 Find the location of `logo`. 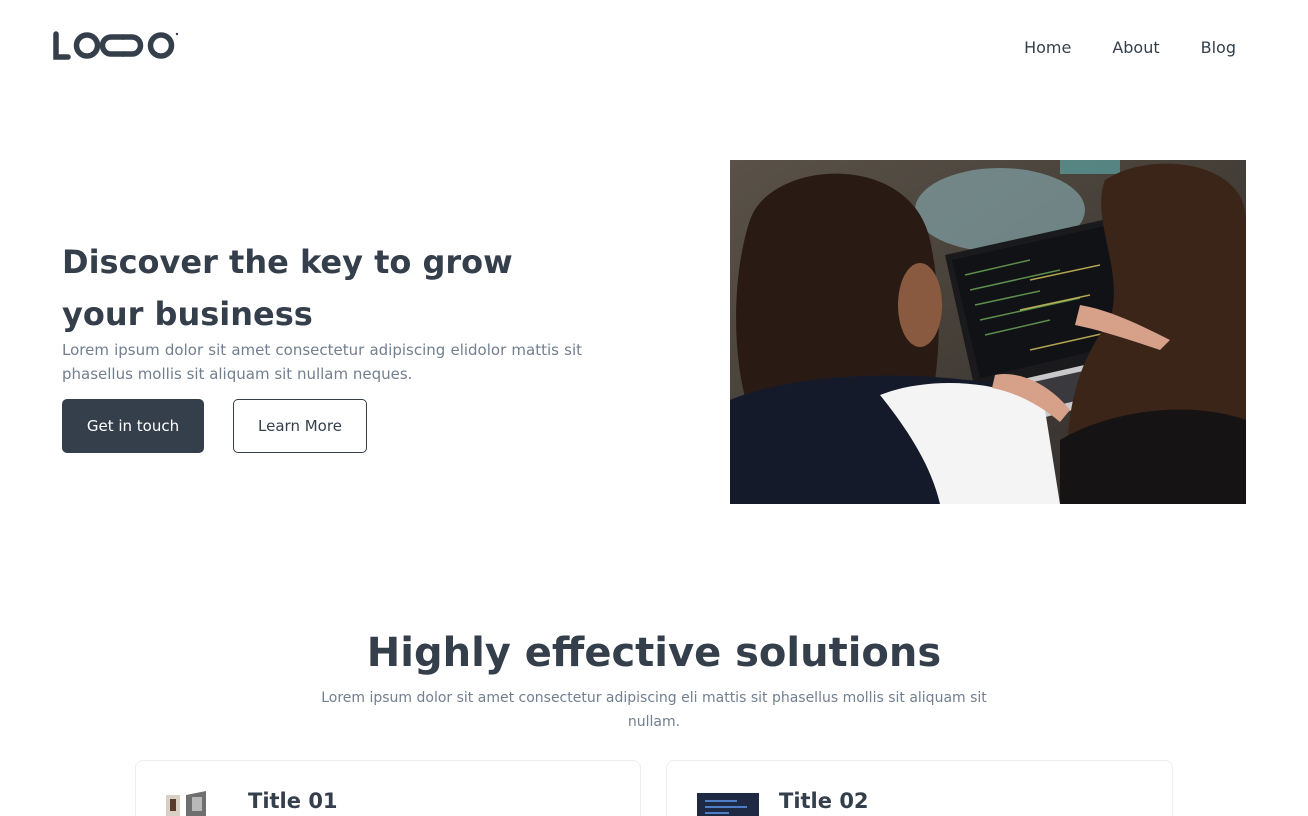

logo is located at coordinates (117, 45).